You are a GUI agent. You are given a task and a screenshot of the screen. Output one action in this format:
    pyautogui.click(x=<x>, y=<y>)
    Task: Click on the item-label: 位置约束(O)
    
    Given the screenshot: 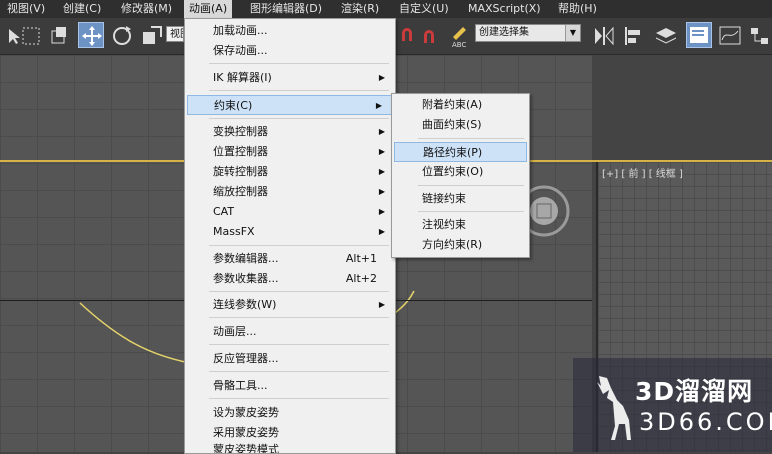 What is the action you would take?
    pyautogui.click(x=453, y=171)
    